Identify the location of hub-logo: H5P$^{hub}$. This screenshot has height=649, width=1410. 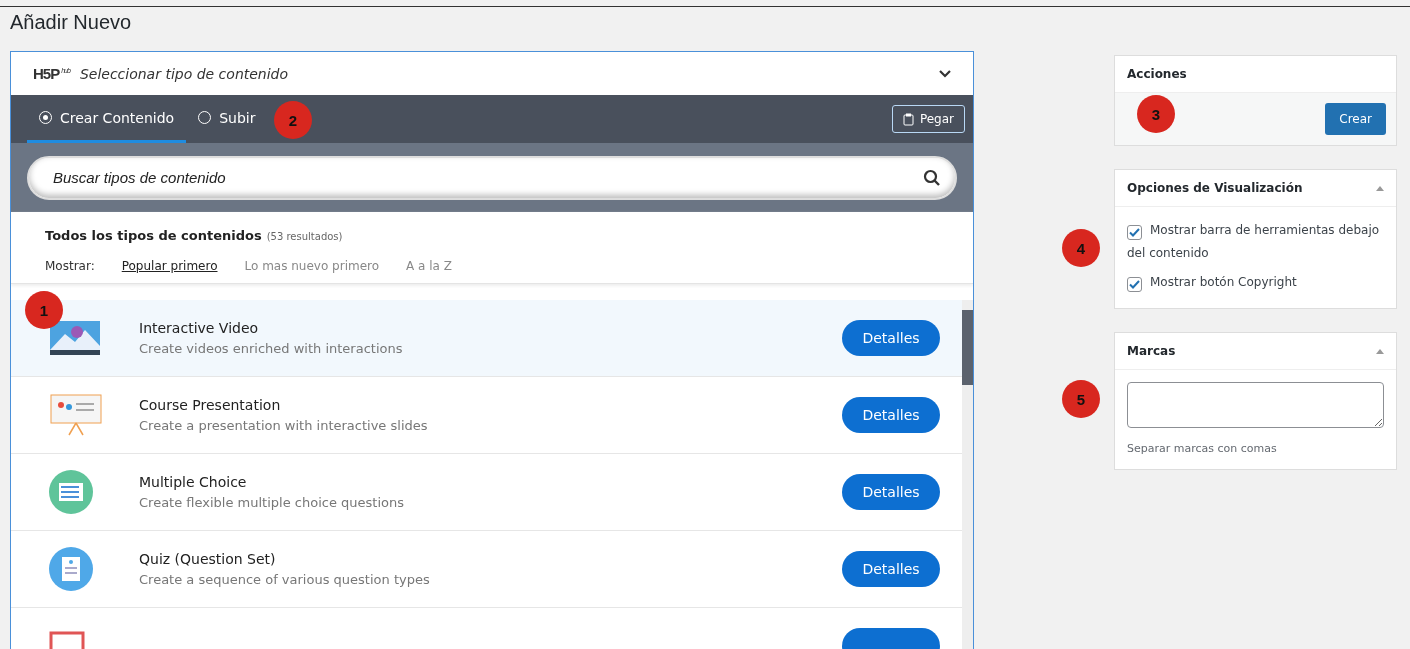
(51, 73).